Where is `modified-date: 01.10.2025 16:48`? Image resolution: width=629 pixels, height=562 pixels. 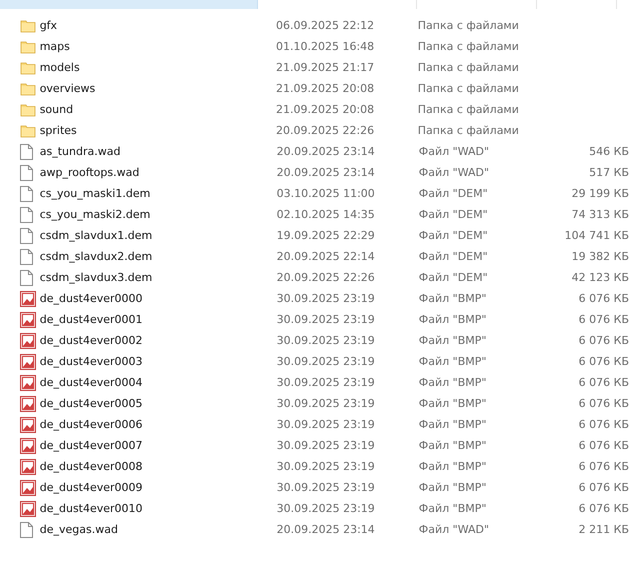
modified-date: 01.10.2025 16:48 is located at coordinates (326, 46).